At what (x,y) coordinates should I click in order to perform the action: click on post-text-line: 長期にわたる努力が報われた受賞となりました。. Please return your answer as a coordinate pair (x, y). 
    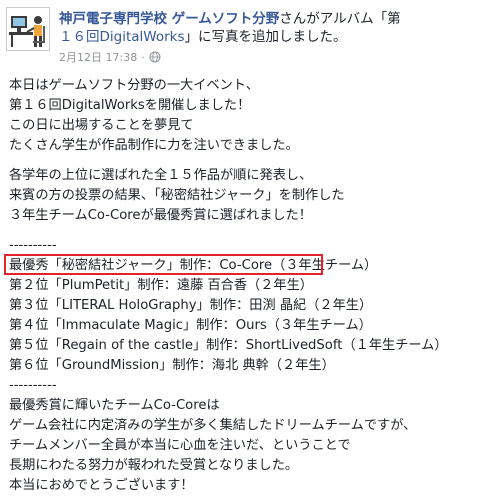
    Looking at the image, I should click on (154, 465).